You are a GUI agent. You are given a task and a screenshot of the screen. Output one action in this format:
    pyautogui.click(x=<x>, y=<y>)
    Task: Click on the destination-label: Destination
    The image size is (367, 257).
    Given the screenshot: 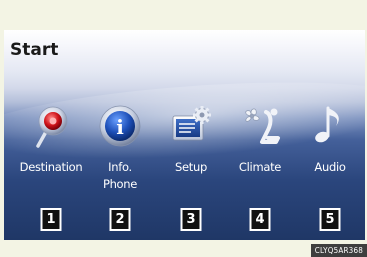 What is the action you would take?
    pyautogui.click(x=51, y=167)
    